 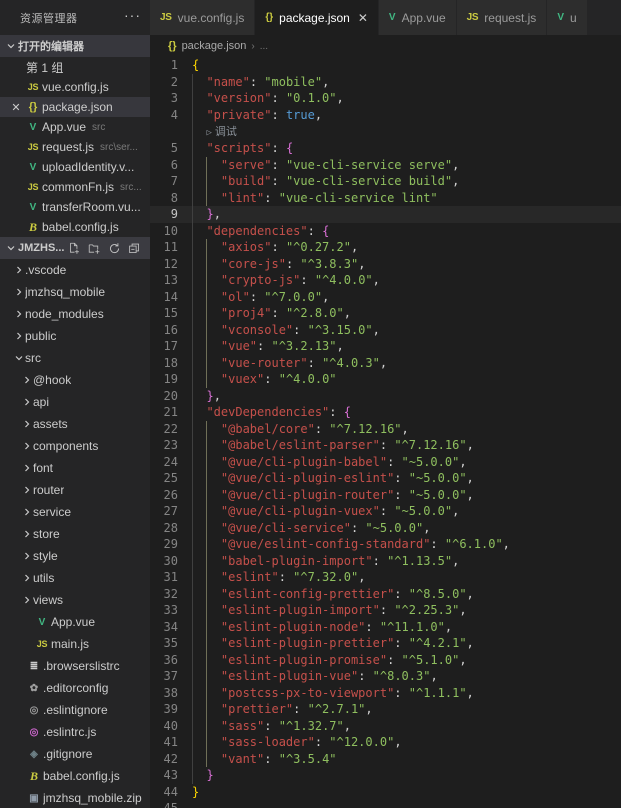 I want to click on code-token-str: "mobile", so click(x=293, y=81).